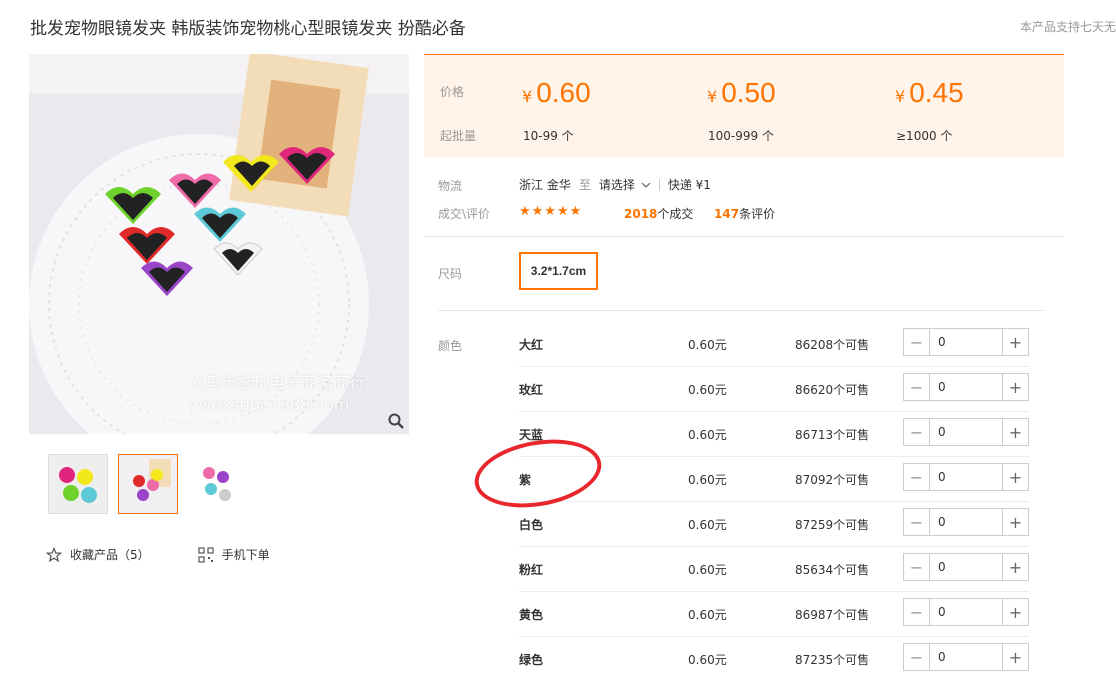 The image size is (1116, 679). Describe the element at coordinates (774, 658) in the screenshot. I see `color-row: 绿色 0.60元 87235个可售 − +` at that location.